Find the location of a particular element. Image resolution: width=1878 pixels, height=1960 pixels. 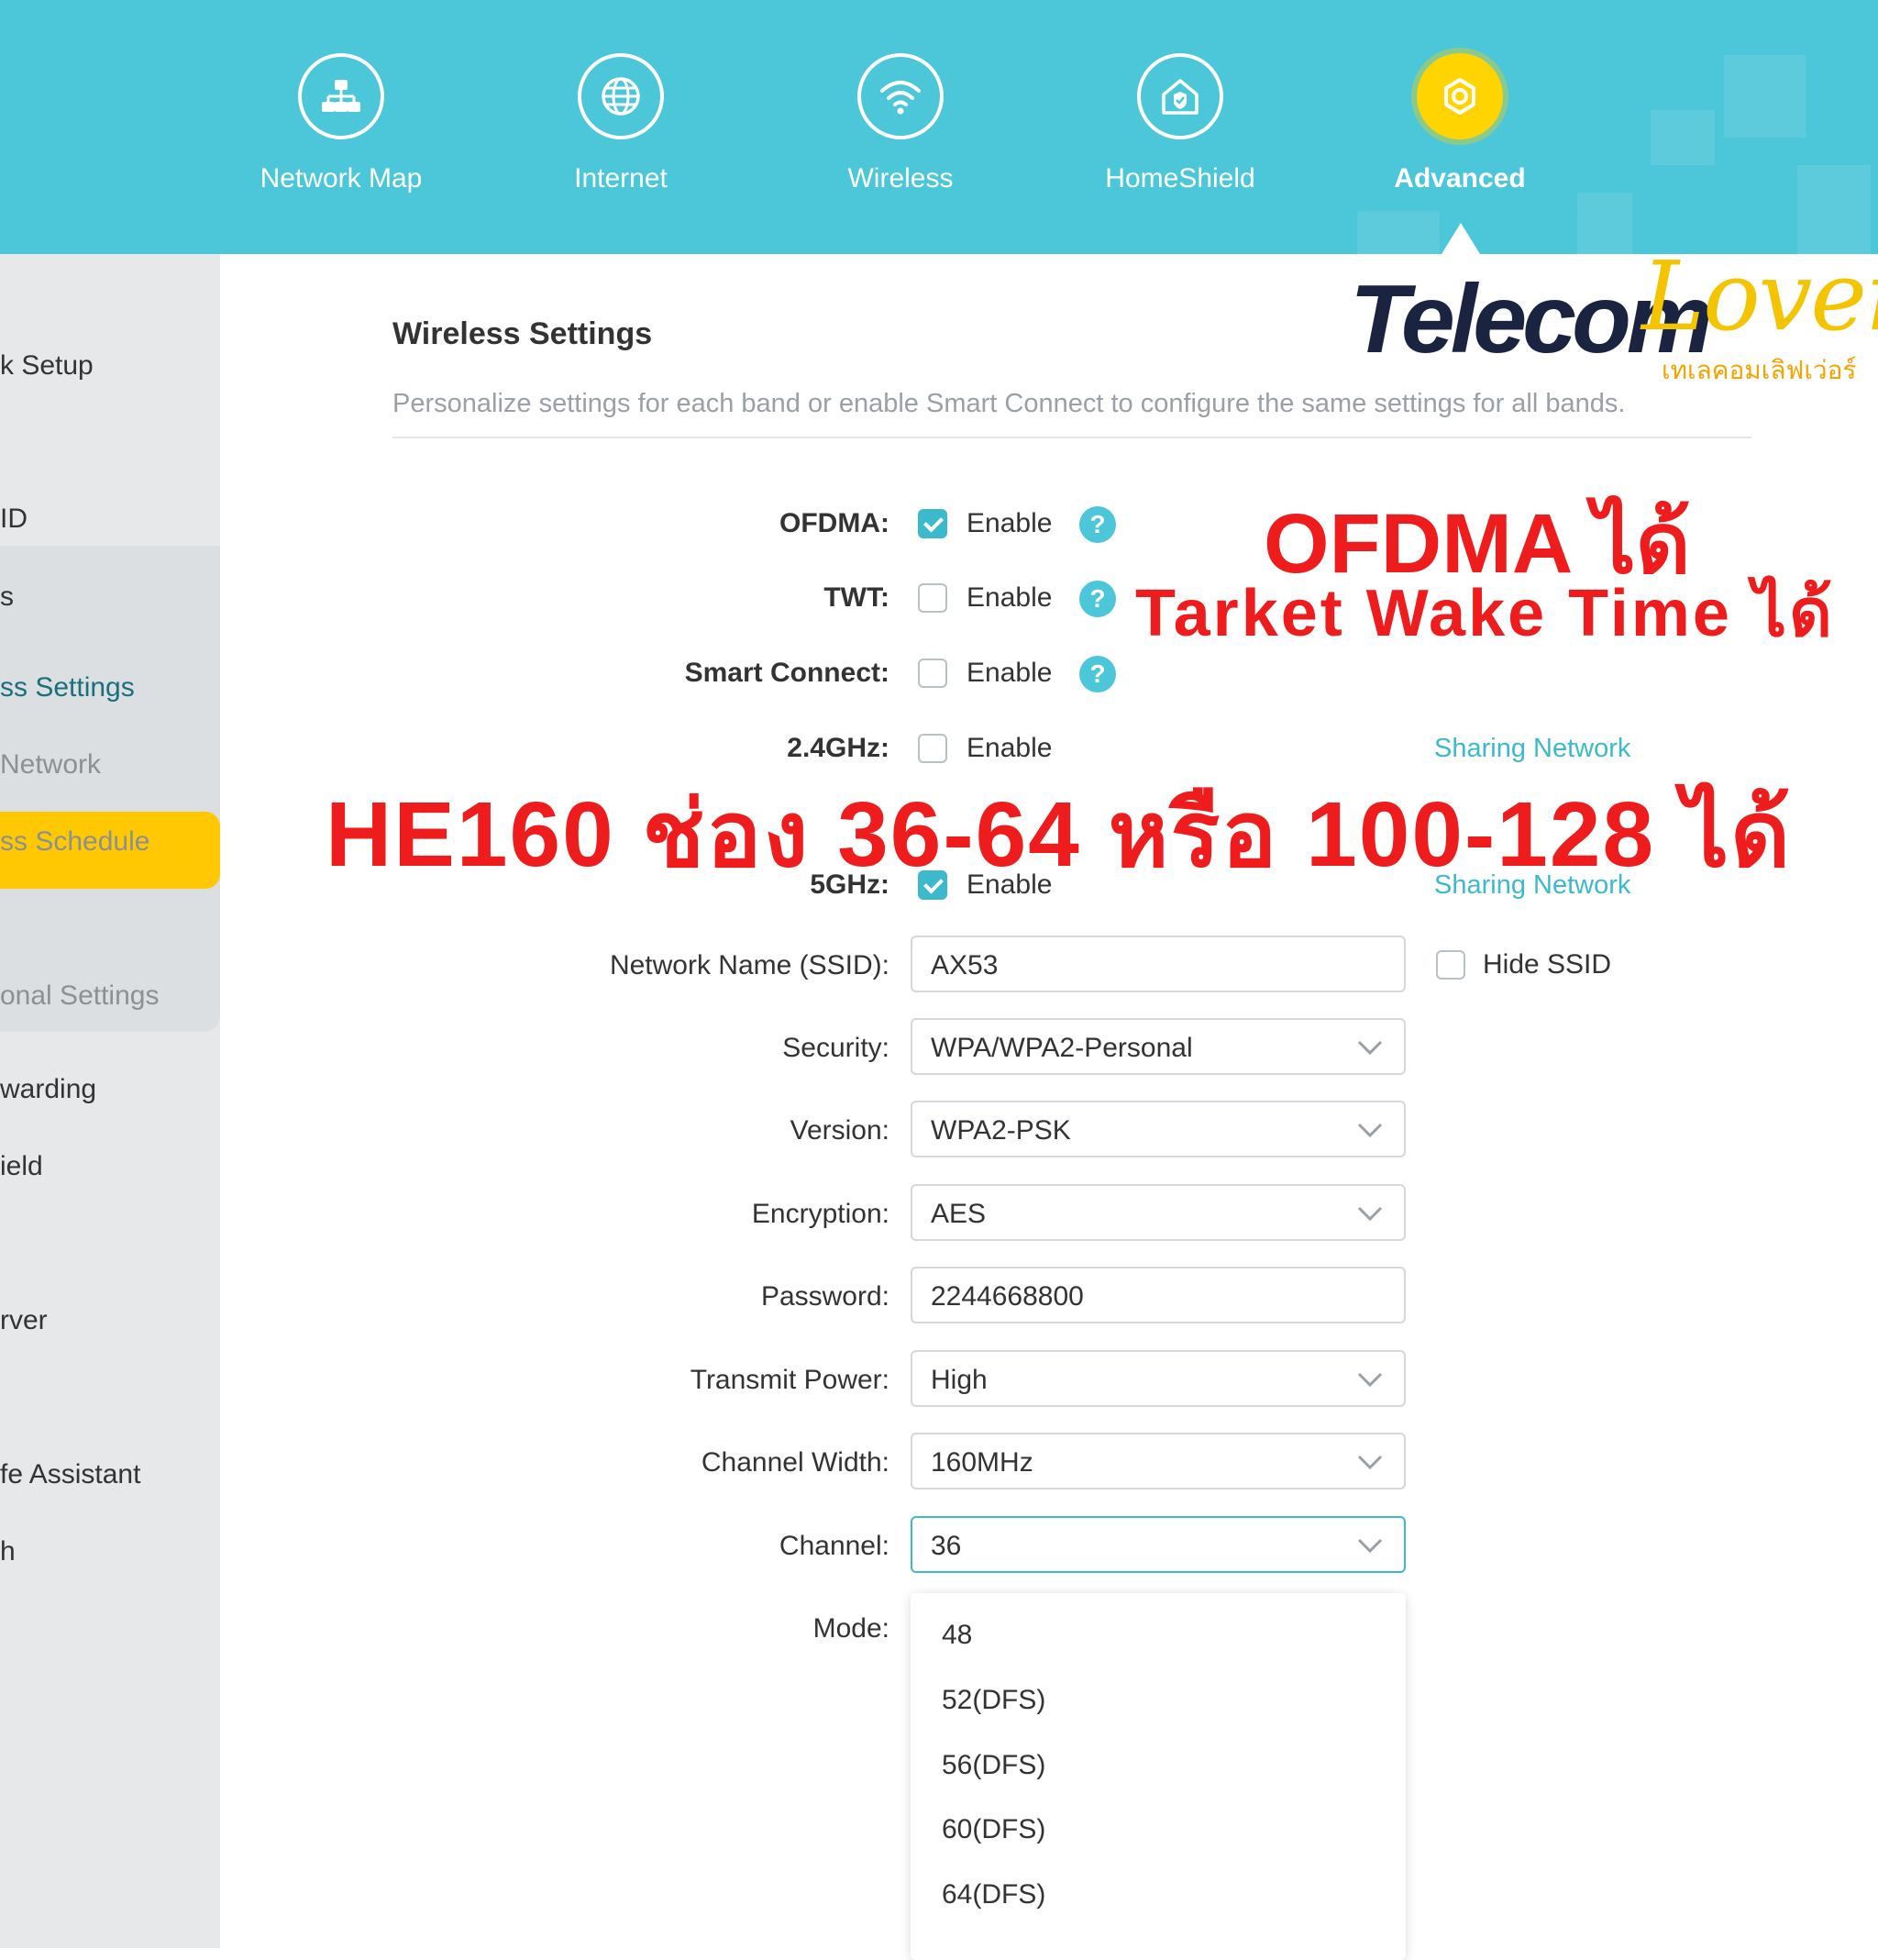

nav-label: Internet is located at coordinates (621, 178).